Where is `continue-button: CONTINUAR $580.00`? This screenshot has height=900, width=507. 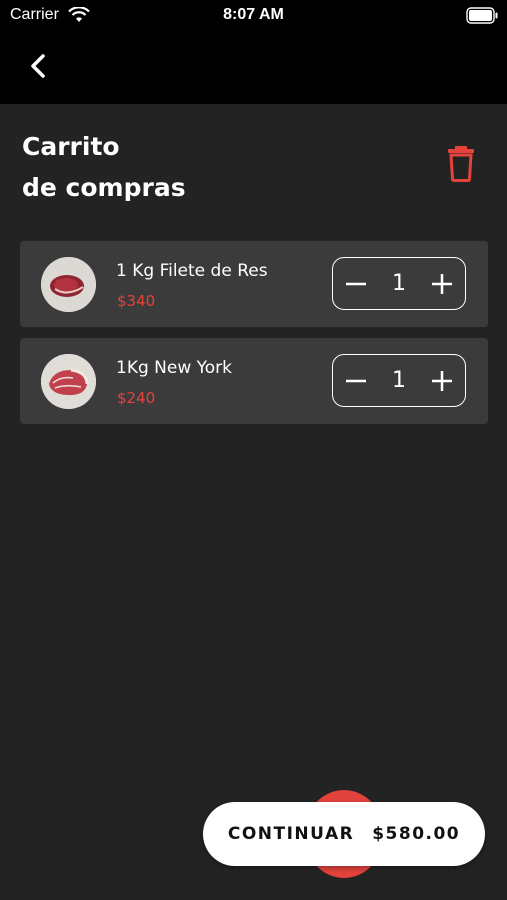 continue-button: CONTINUAR $580.00 is located at coordinates (344, 834).